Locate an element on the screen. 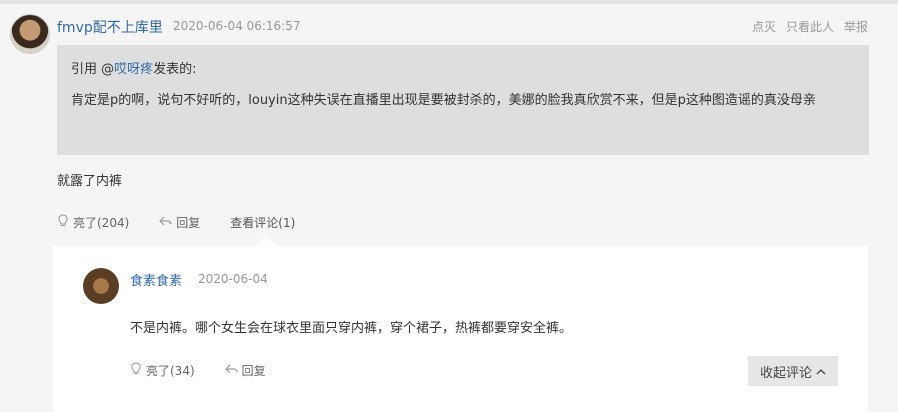 The height and width of the screenshot is (412, 898). comment-action-bar: 亮了(34) 回复 is located at coordinates (213, 370).